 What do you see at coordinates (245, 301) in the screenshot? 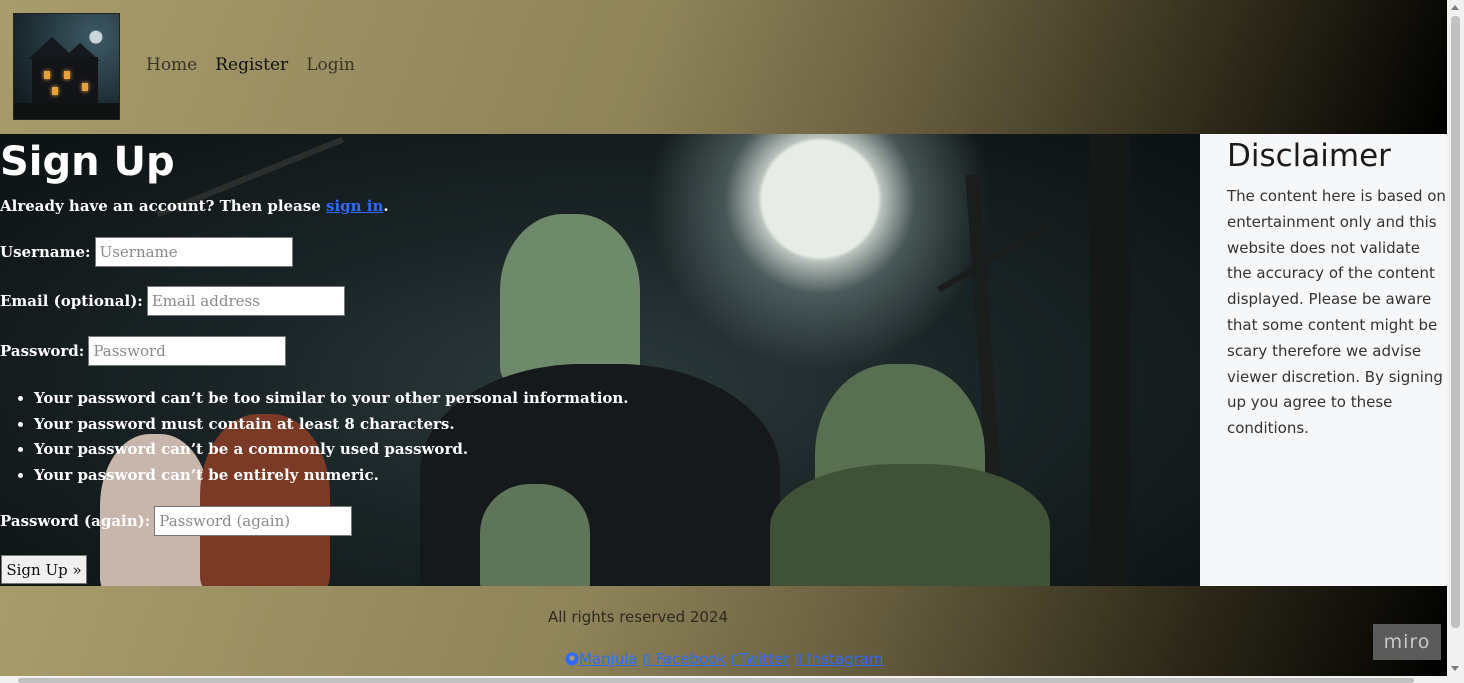
I see `email-input` at bounding box center [245, 301].